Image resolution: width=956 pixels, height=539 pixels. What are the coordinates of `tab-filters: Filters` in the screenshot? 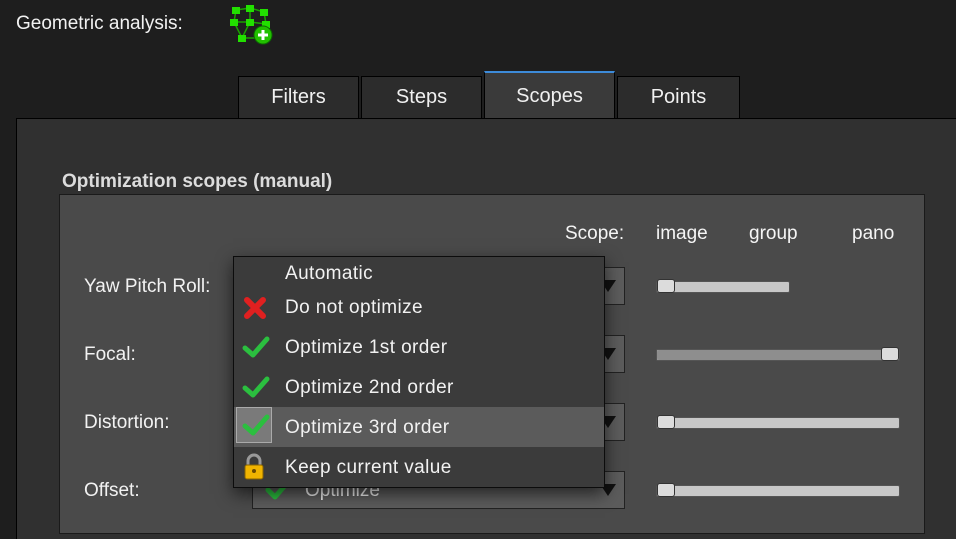 It's located at (298, 97).